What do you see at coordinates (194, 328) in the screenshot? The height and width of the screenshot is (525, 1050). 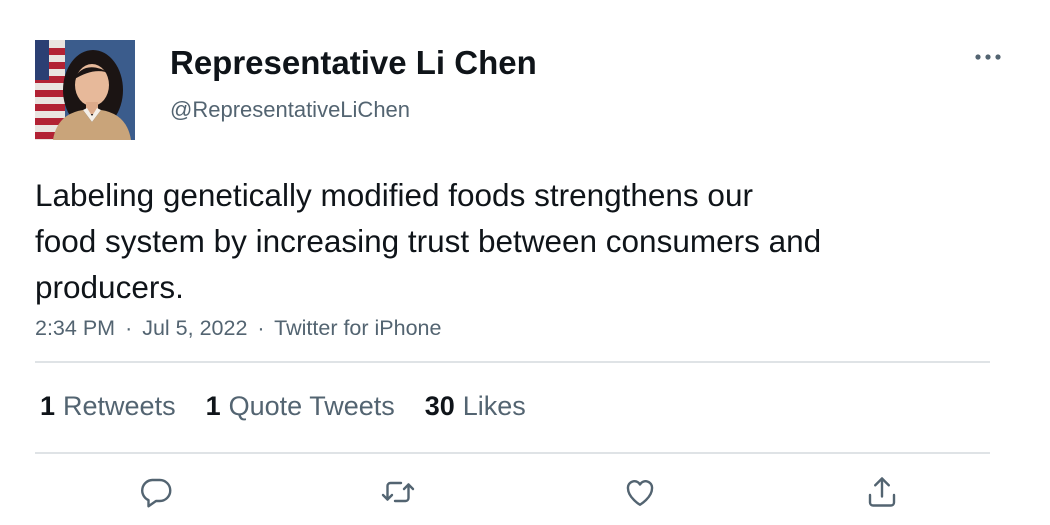 I see `tweet-date: Jul 5, 2022` at bounding box center [194, 328].